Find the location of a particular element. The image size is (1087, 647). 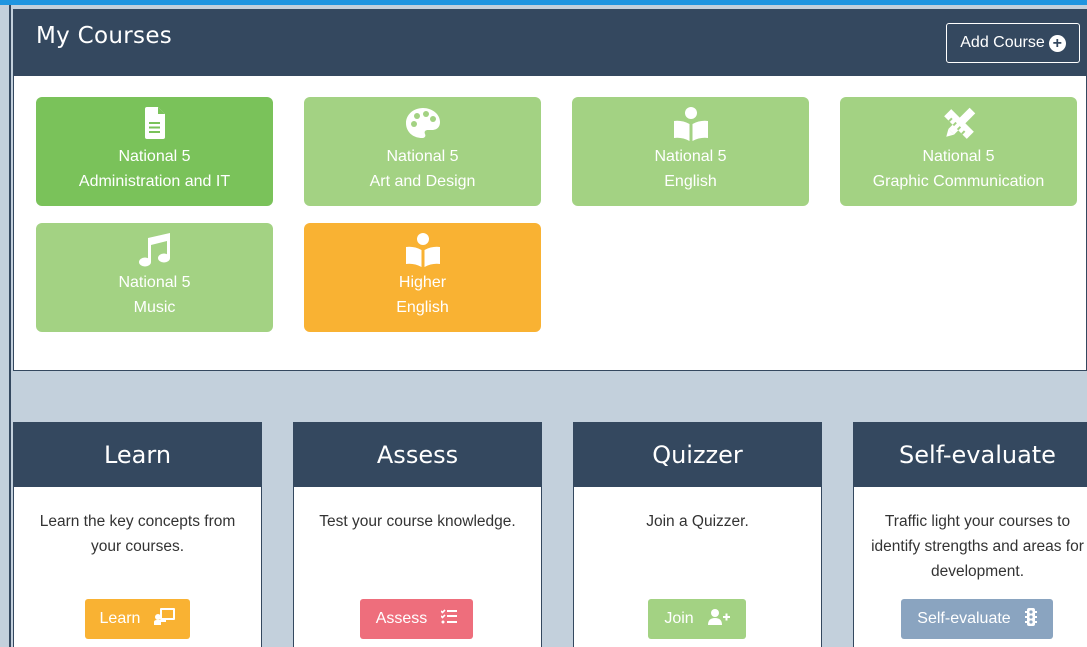

top-accent-bar is located at coordinates (543, 2).